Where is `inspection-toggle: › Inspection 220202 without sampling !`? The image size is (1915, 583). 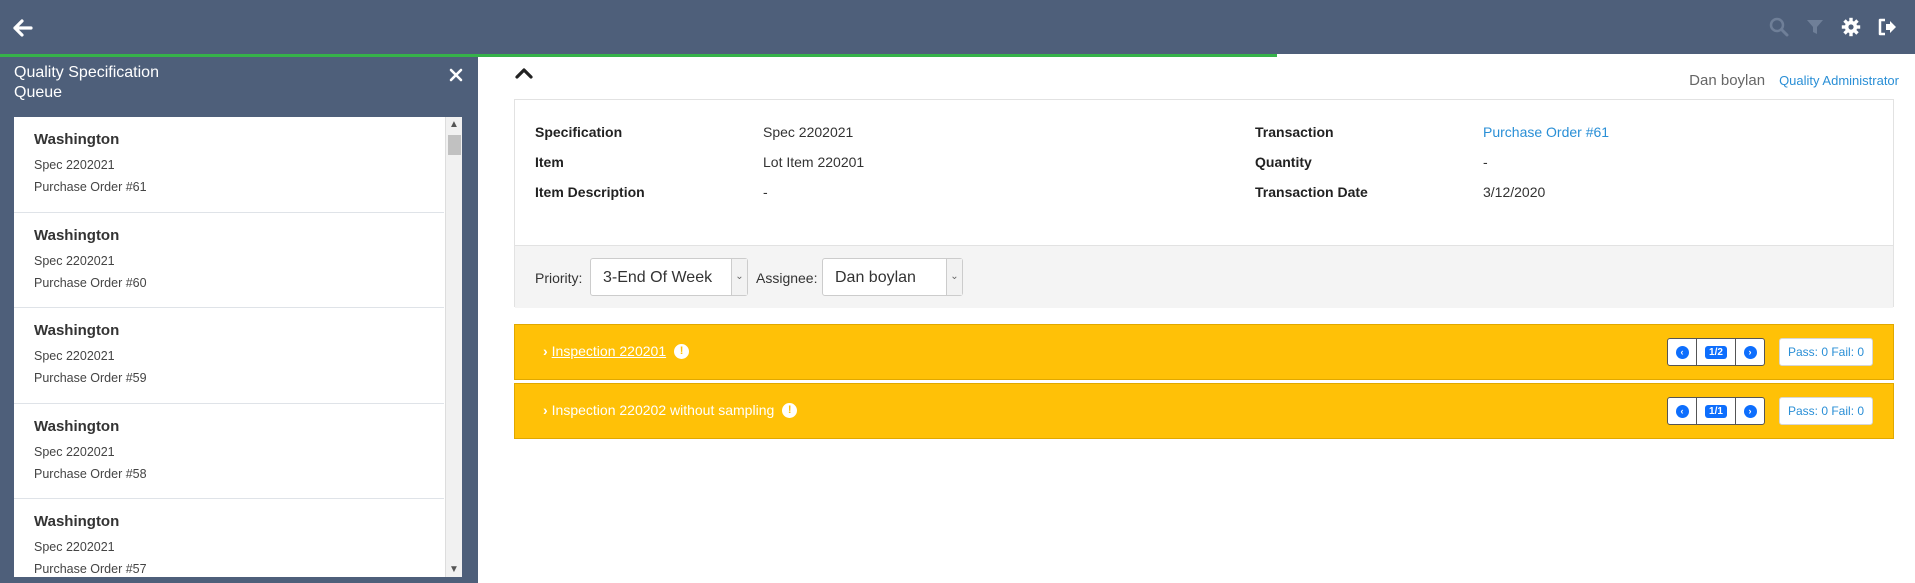 inspection-toggle: › Inspection 220202 without sampling ! is located at coordinates (670, 410).